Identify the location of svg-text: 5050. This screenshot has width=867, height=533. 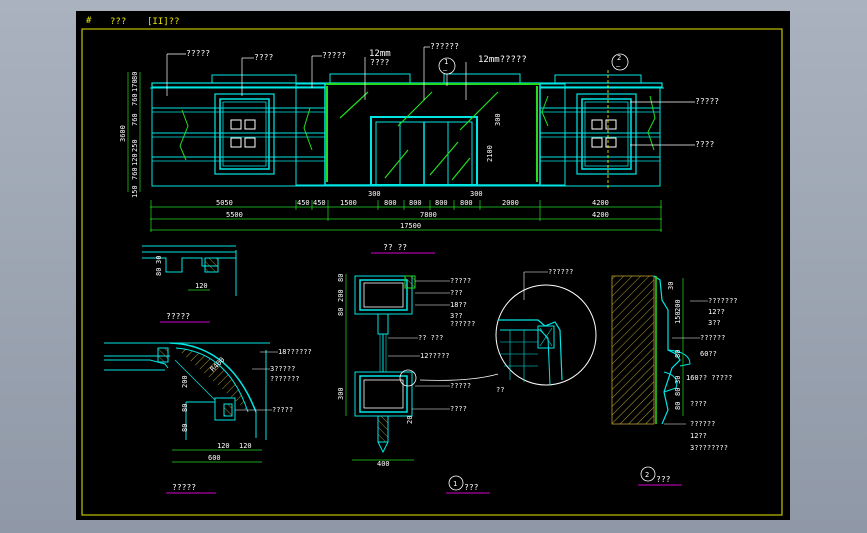
(224, 203).